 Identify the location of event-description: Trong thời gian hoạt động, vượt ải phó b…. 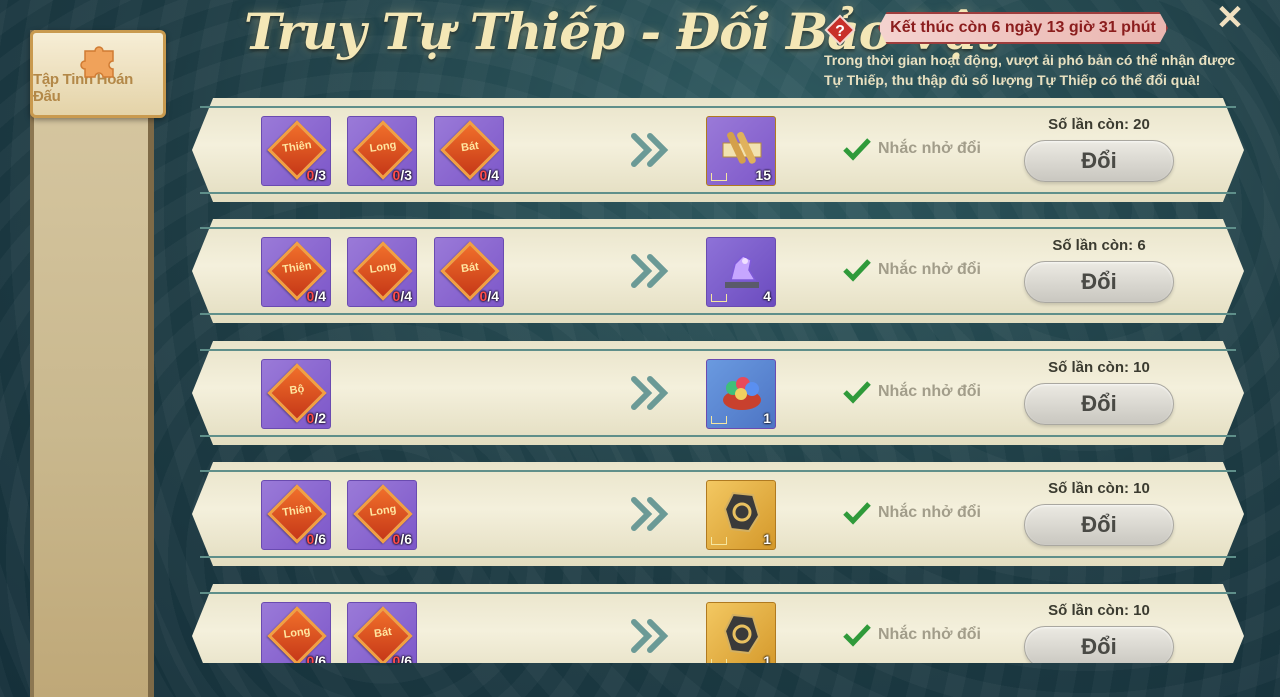
(1030, 70).